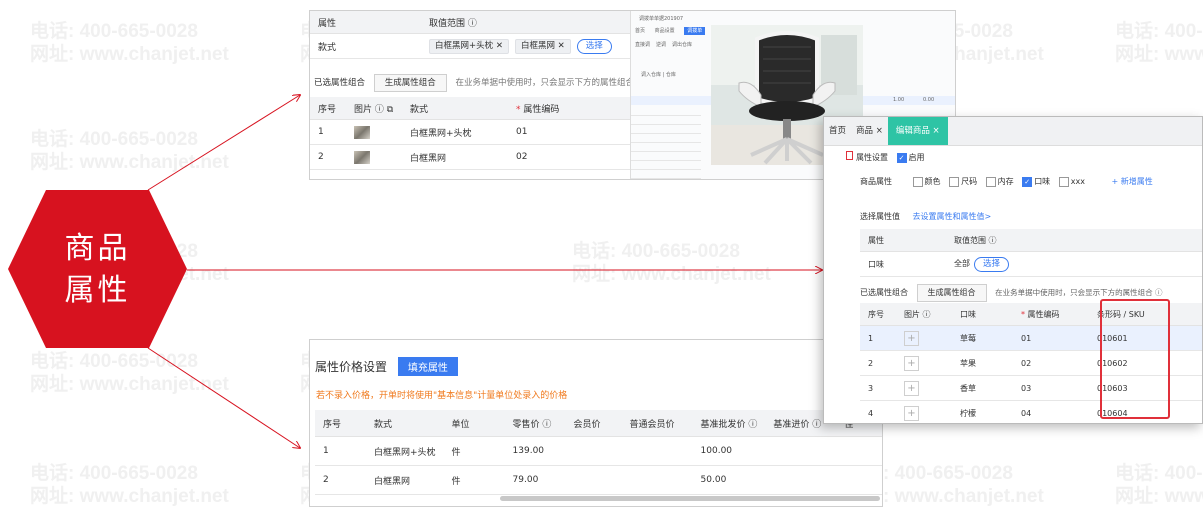  What do you see at coordinates (1135, 359) in the screenshot?
I see `sku-highlight-box` at bounding box center [1135, 359].